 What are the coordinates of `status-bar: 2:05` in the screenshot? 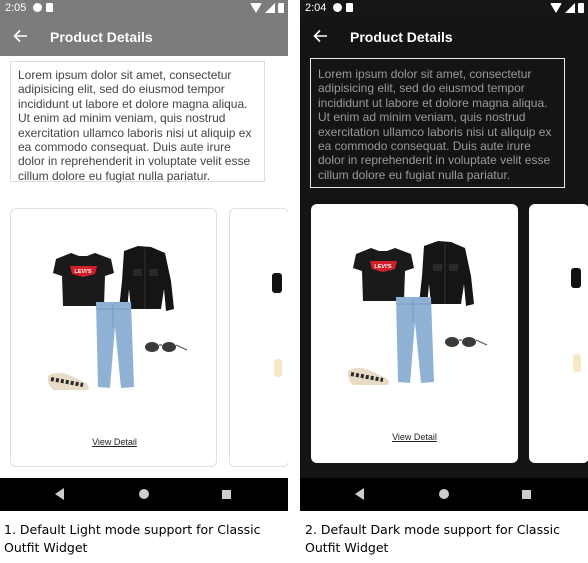 It's located at (144, 8).